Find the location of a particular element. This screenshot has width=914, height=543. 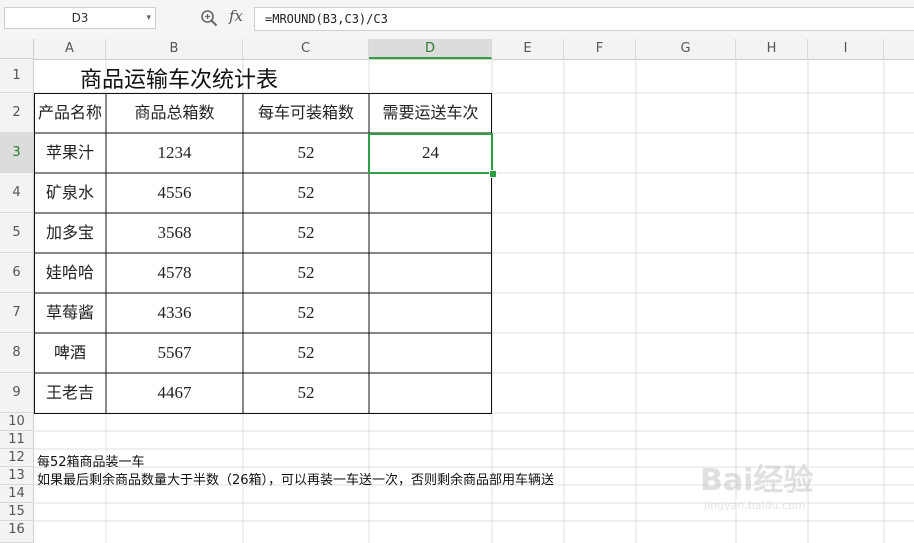

name-box-value: D3 is located at coordinates (80, 18).